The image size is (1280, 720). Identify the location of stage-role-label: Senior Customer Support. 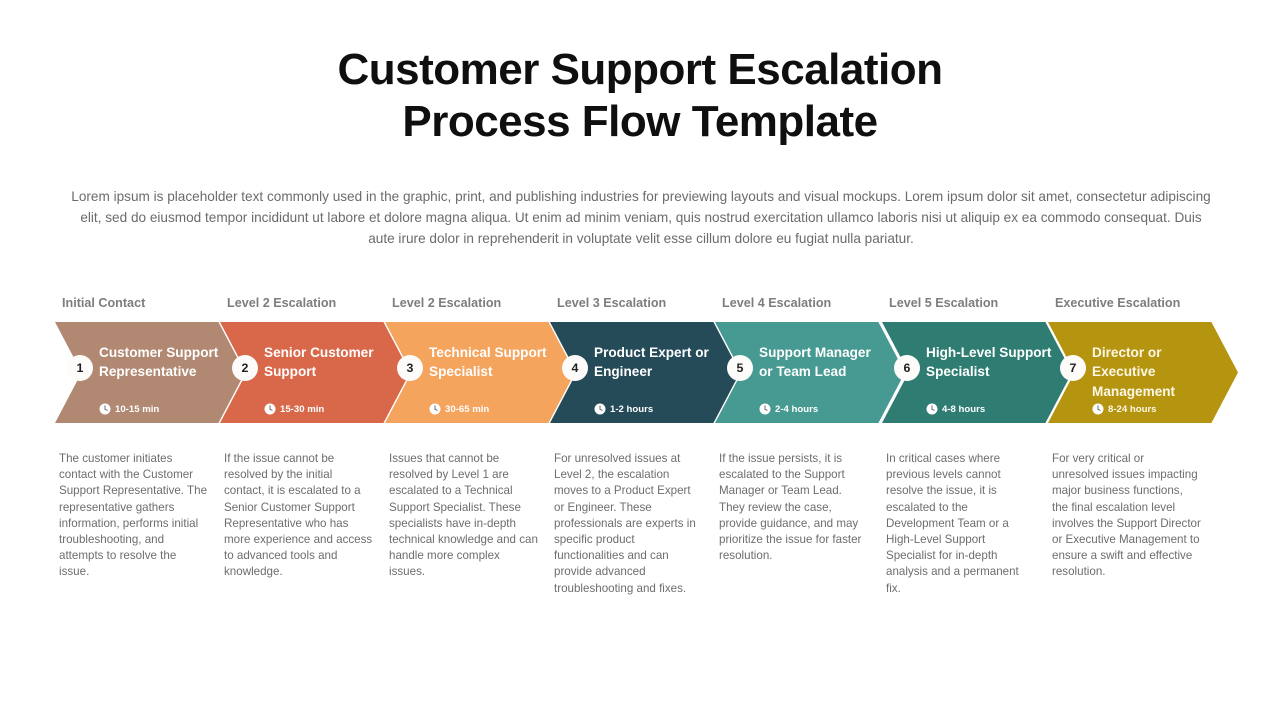
(319, 362).